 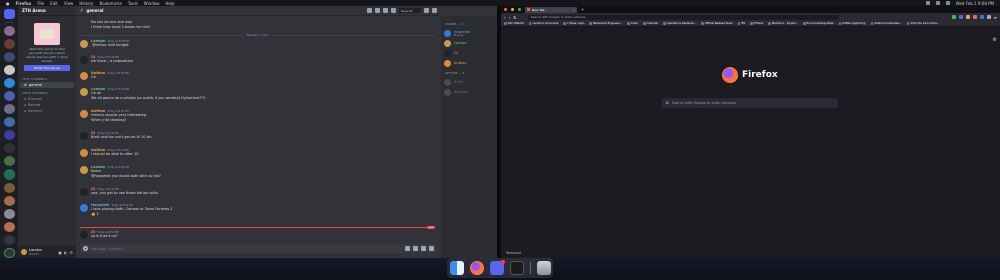 I want to click on member: Brett, so click(x=469, y=82).